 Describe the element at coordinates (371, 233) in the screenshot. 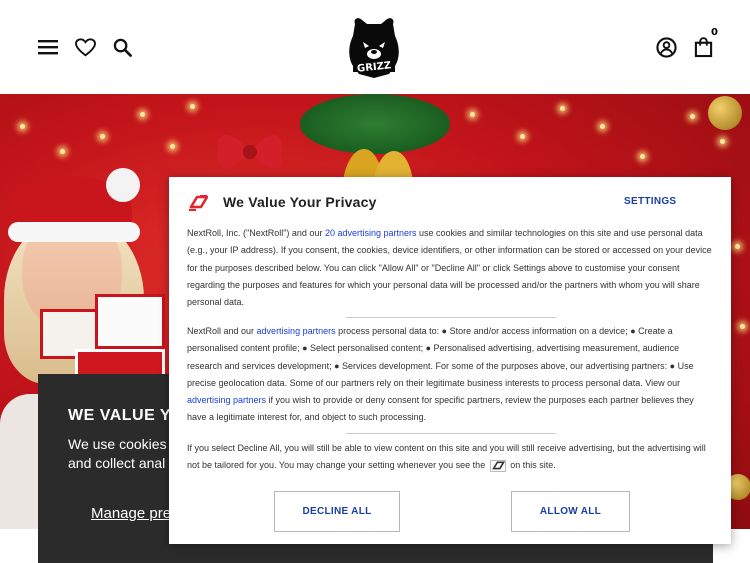

I see `advertising-partners-link: 20 advertising partners` at that location.